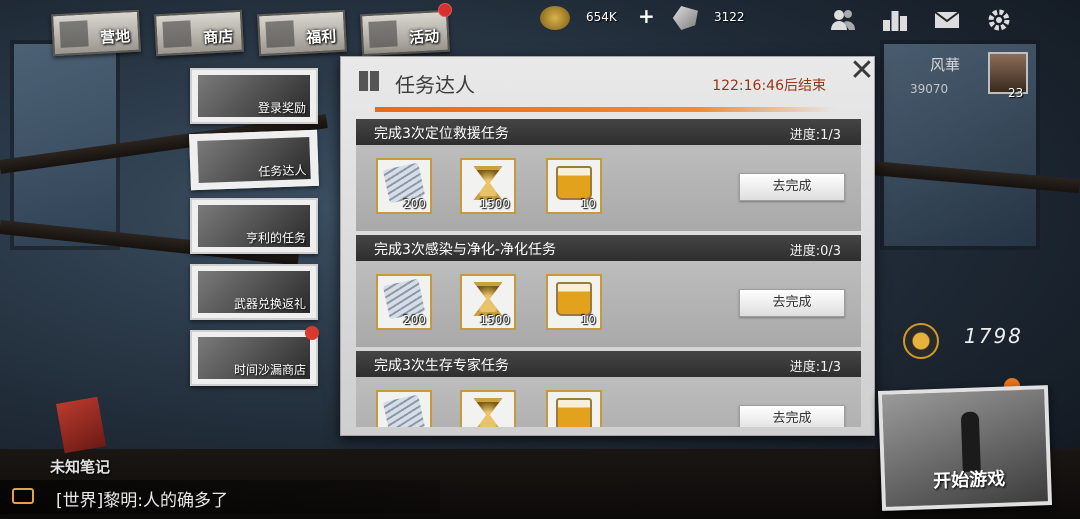  What do you see at coordinates (96, 33) in the screenshot?
I see `tab-camp: 营地` at bounding box center [96, 33].